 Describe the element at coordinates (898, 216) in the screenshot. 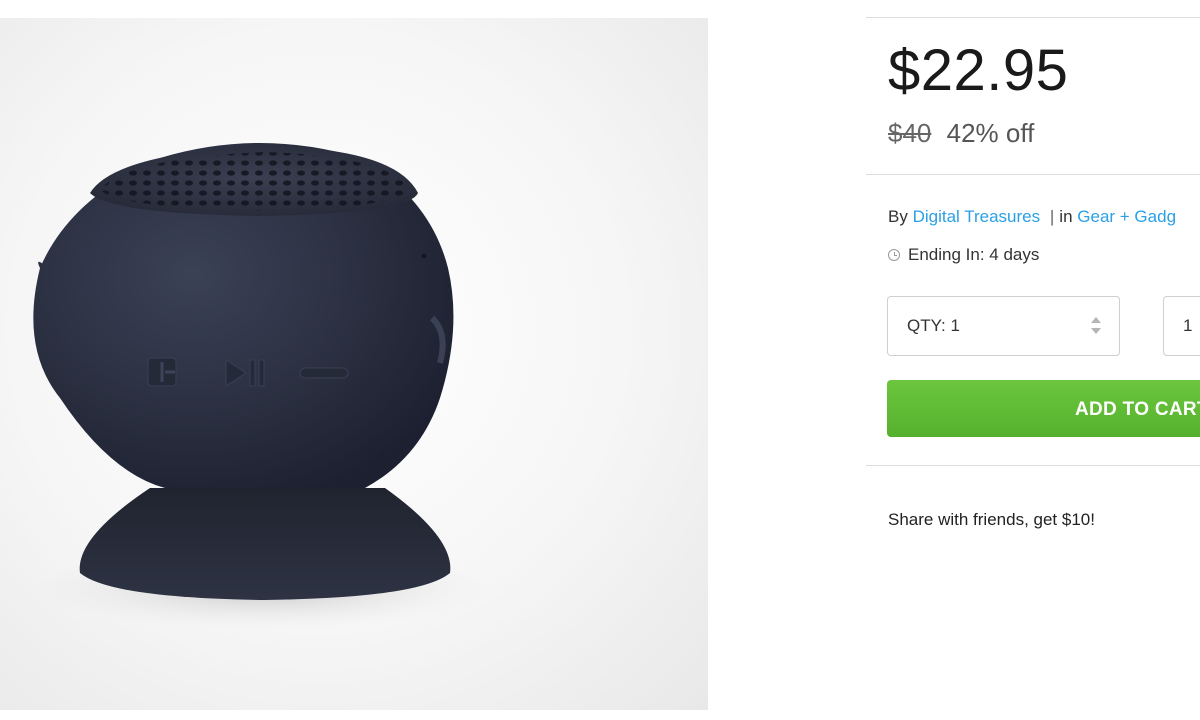

I see `by-label: By` at that location.